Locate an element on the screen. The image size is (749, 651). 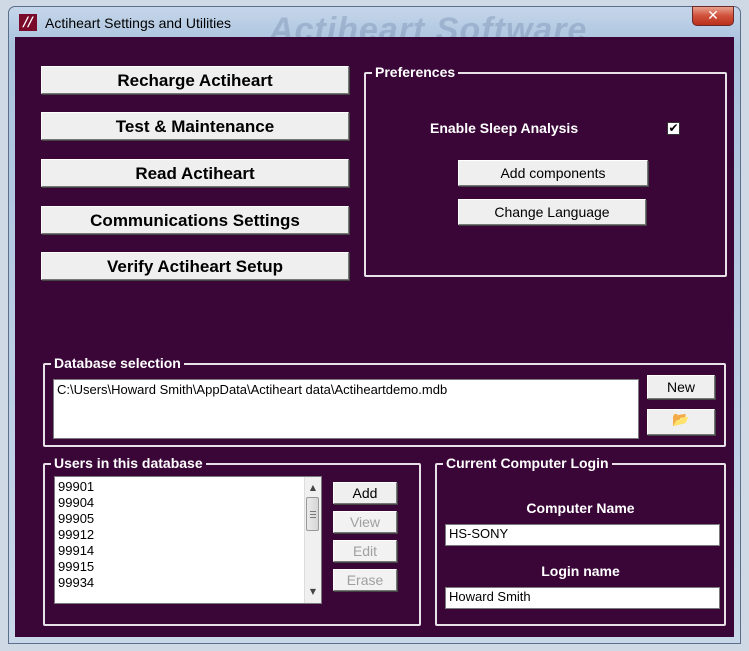
database-selection-title: Database selection is located at coordinates (117, 363).